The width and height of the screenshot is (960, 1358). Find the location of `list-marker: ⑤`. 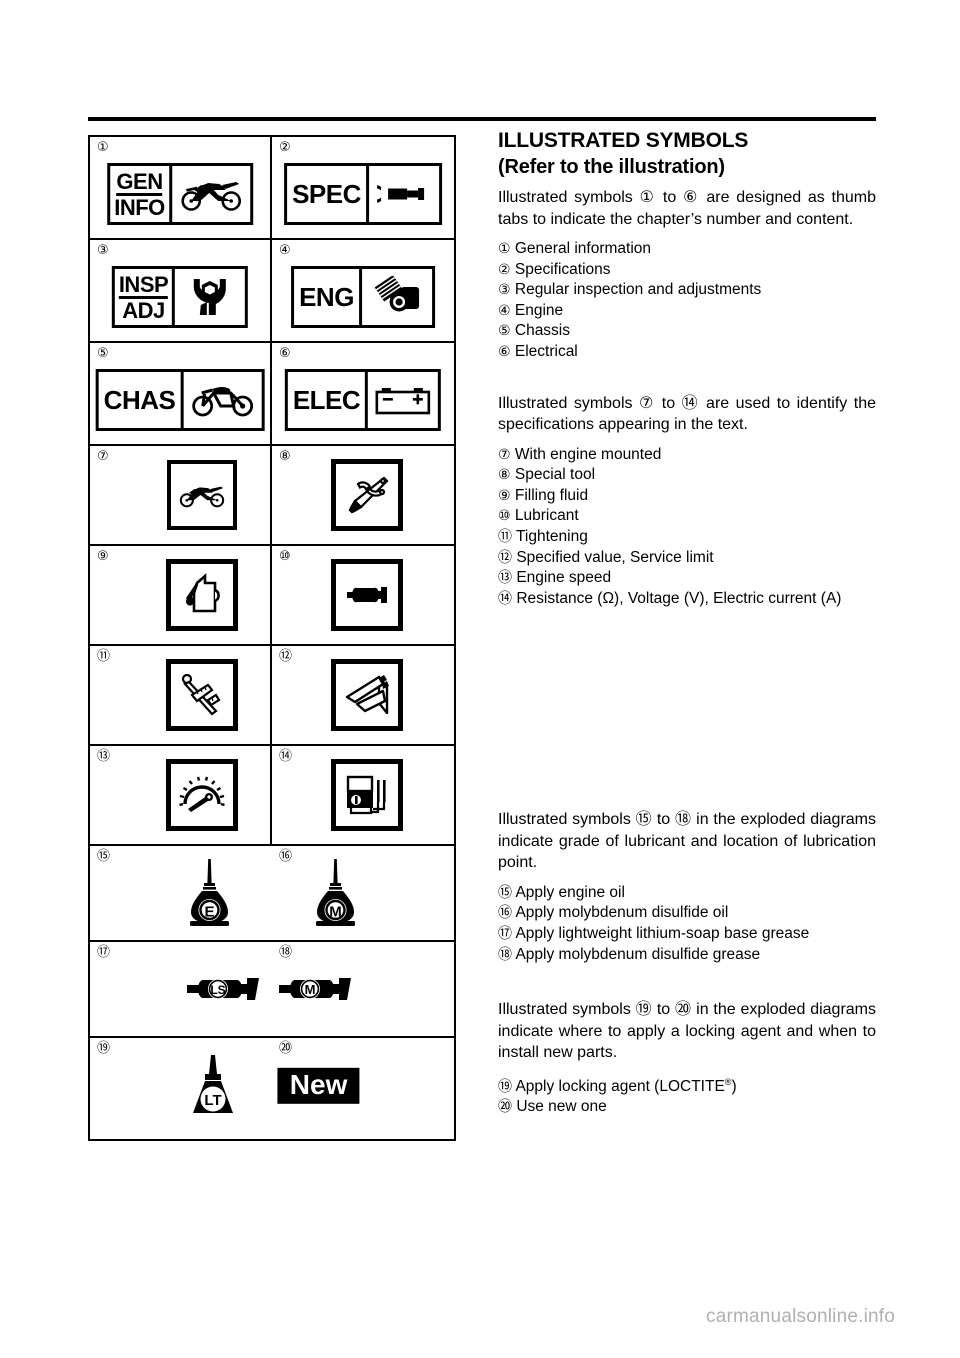

list-marker: ⑤ is located at coordinates (504, 331).